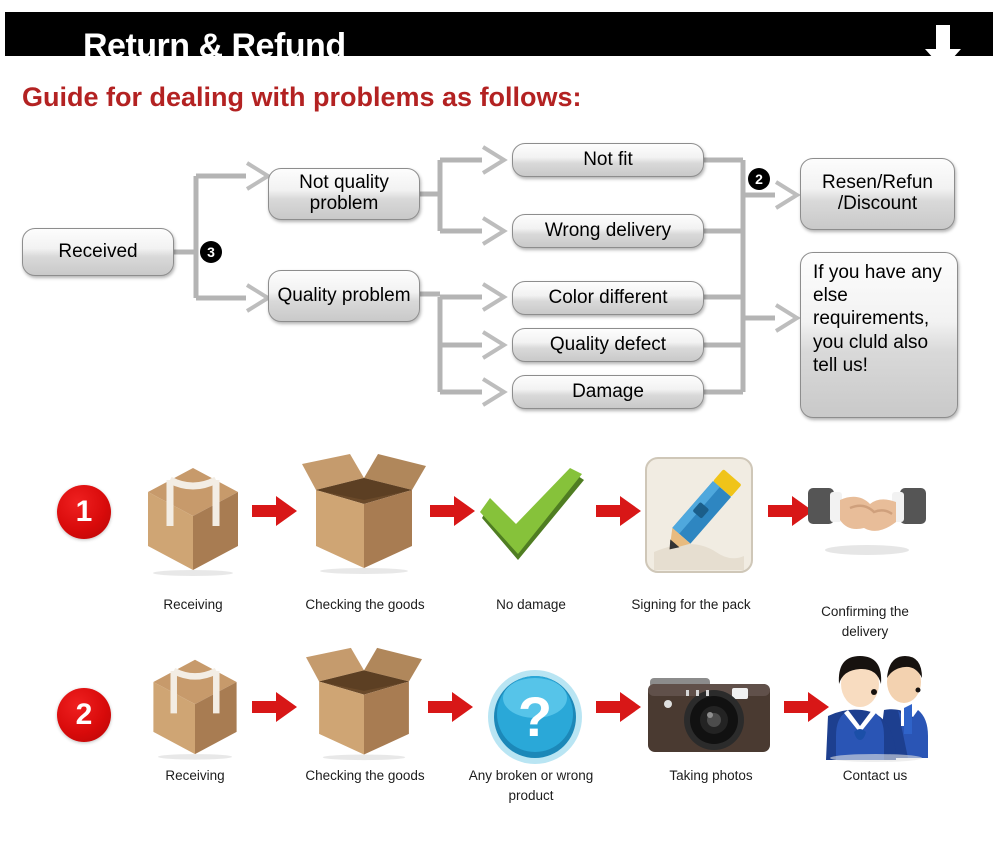  I want to click on flow-box-label: Quality problem, so click(344, 295).